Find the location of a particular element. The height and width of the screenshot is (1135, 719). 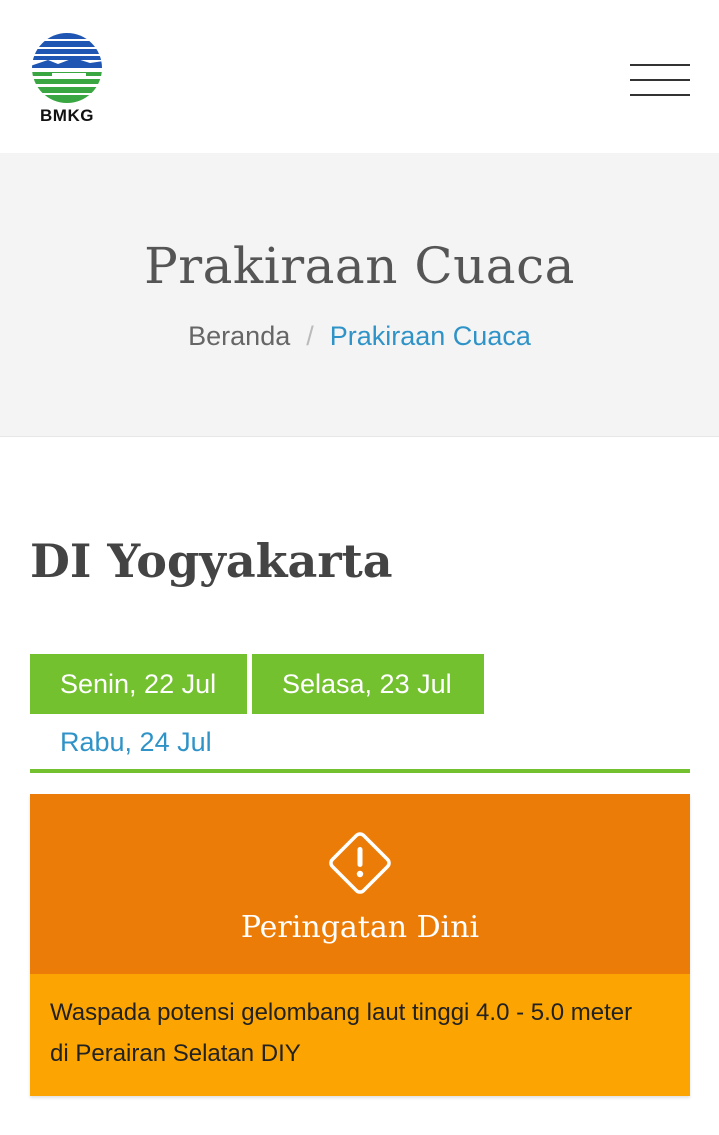

warning-diamond-icon is located at coordinates (360, 863).